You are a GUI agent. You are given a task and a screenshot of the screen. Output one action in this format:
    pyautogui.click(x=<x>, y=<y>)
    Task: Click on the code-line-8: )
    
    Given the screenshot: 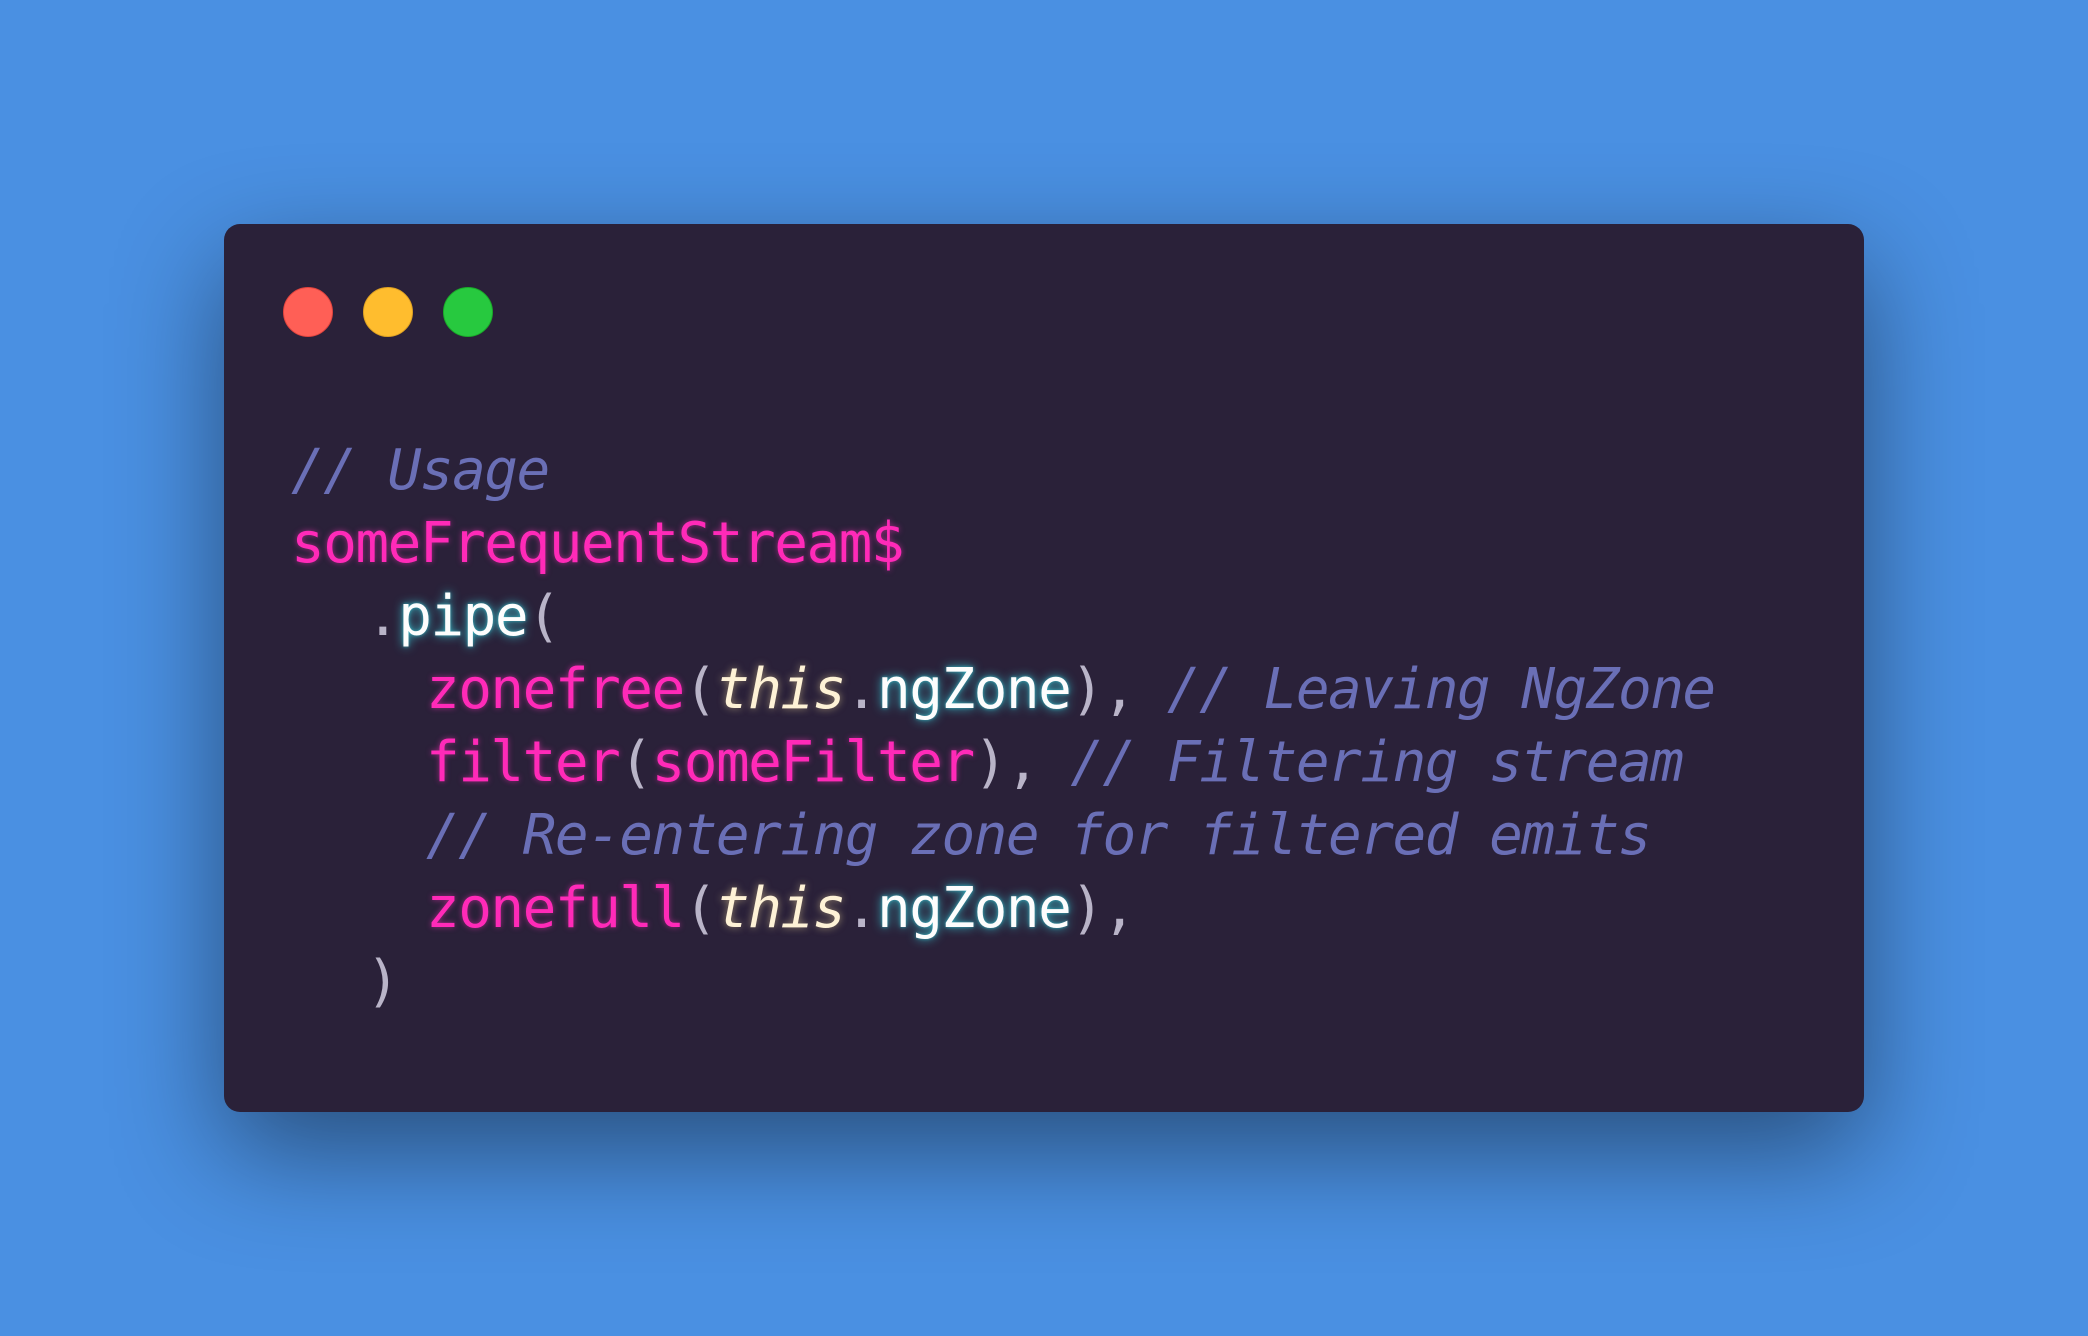 What is the action you would take?
    pyautogui.click(x=1003, y=981)
    